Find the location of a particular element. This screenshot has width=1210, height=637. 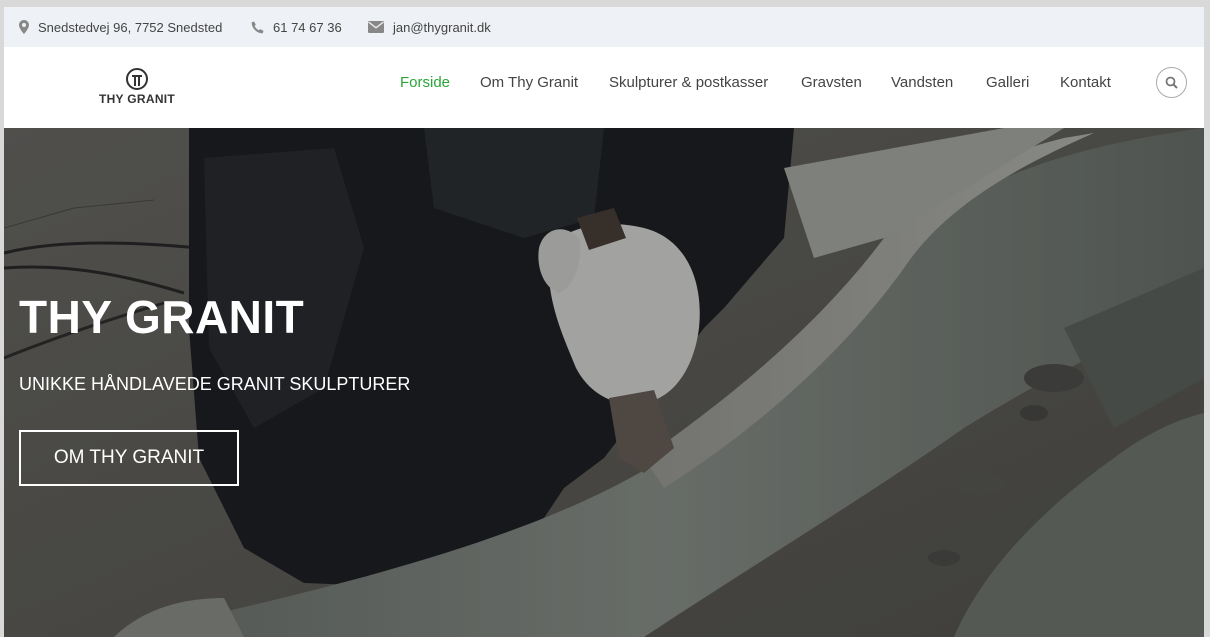

hero-subtitle: UNIKKE HÅNDLAVEDE GRANIT SKULPTURER is located at coordinates (215, 384).